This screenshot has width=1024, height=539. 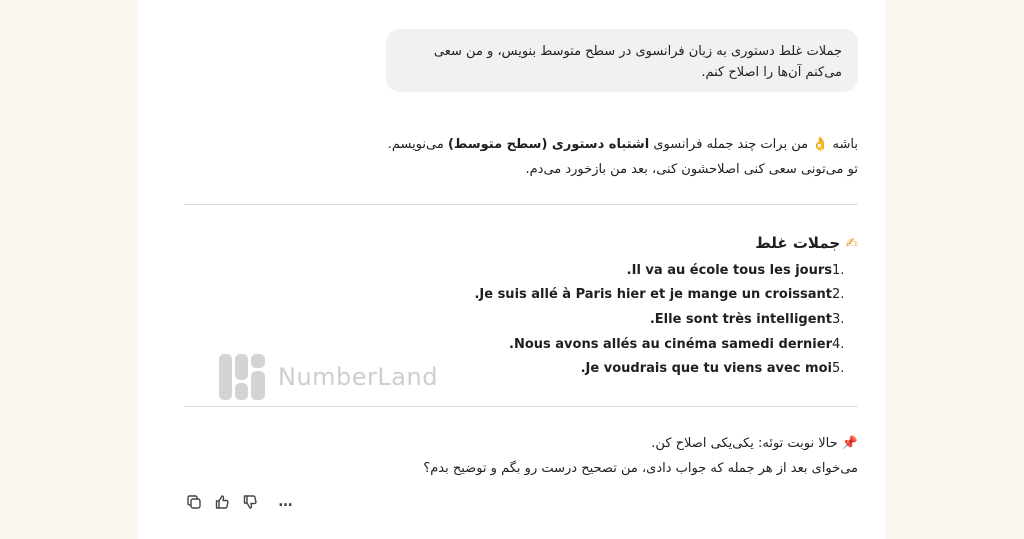 What do you see at coordinates (658, 243) in the screenshot?
I see `section-heading: ✍ جملات غلط` at bounding box center [658, 243].